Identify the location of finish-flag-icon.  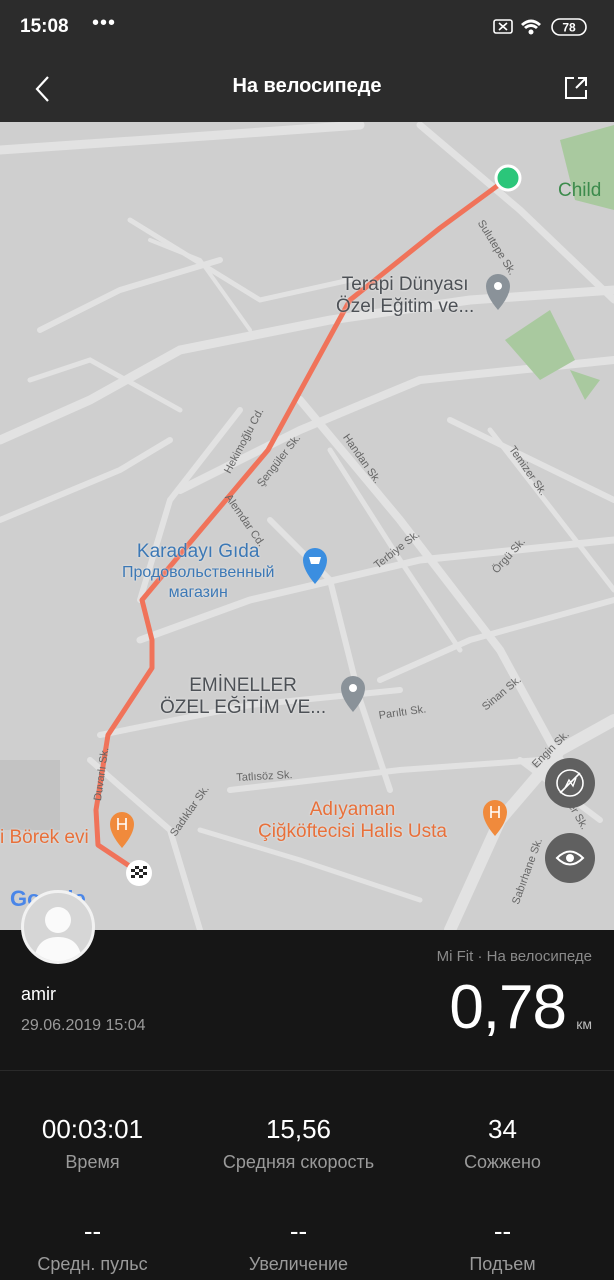
(139, 873).